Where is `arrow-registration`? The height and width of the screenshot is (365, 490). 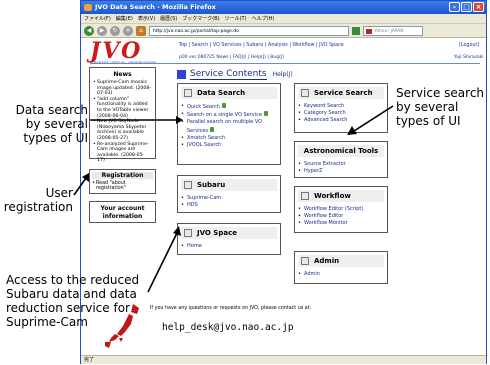 arrow-registration is located at coordinates (80, 186).